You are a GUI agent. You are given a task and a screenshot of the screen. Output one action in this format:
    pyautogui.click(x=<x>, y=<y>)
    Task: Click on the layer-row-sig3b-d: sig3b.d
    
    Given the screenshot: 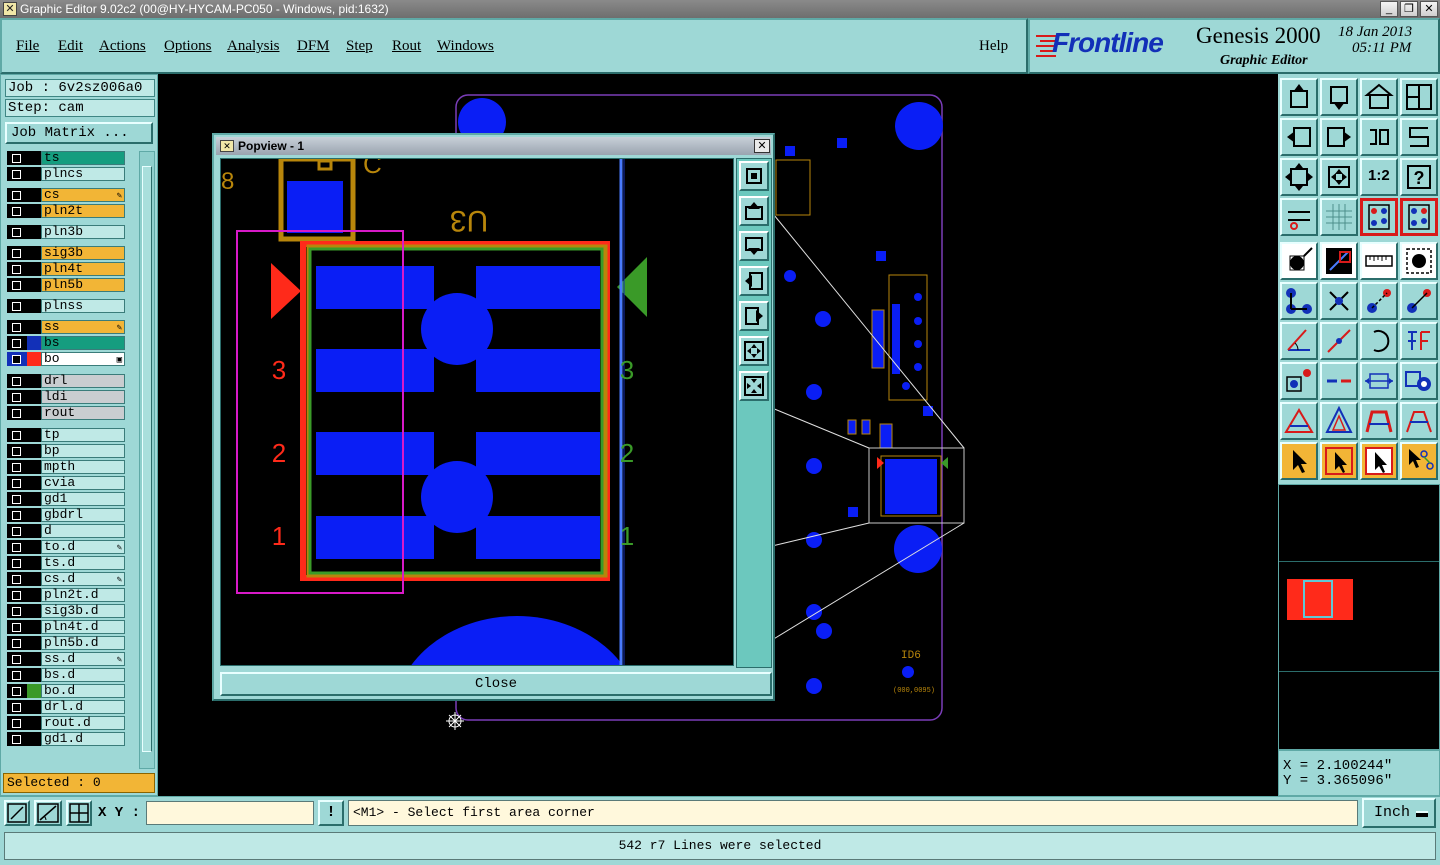 What is the action you would take?
    pyautogui.click(x=66, y=611)
    